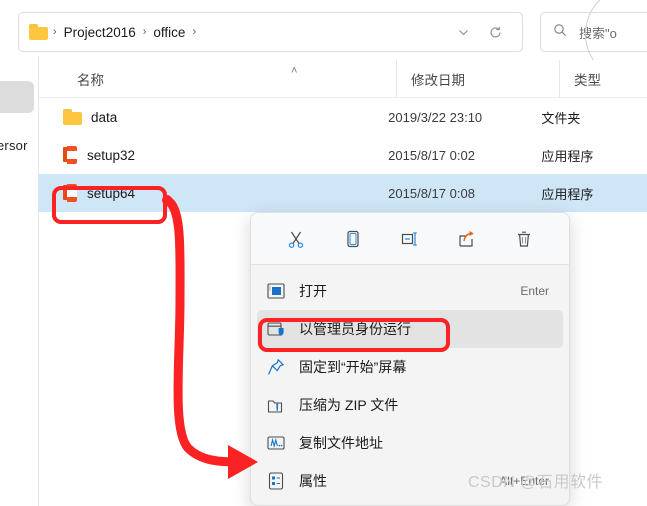 The height and width of the screenshot is (506, 647). What do you see at coordinates (206, 117) in the screenshot?
I see `file-name-cell: data` at bounding box center [206, 117].